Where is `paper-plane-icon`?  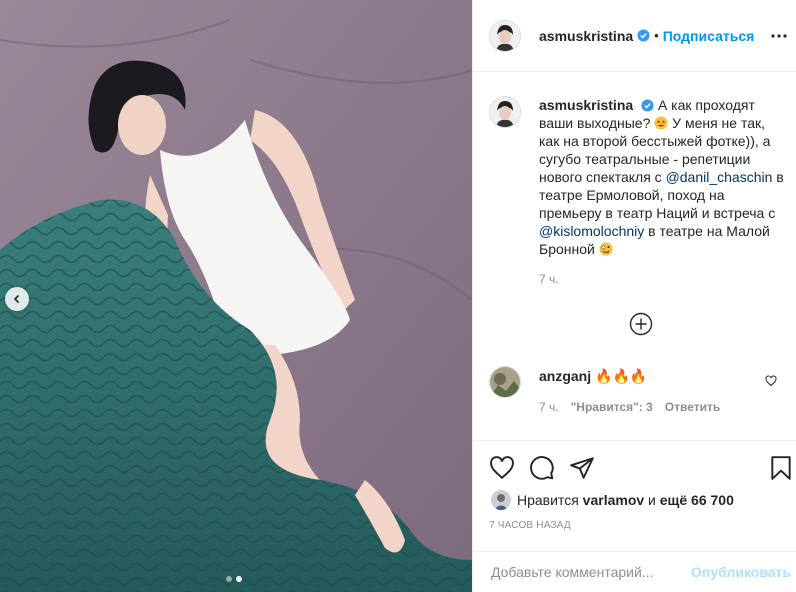
paper-plane-icon is located at coordinates (582, 468).